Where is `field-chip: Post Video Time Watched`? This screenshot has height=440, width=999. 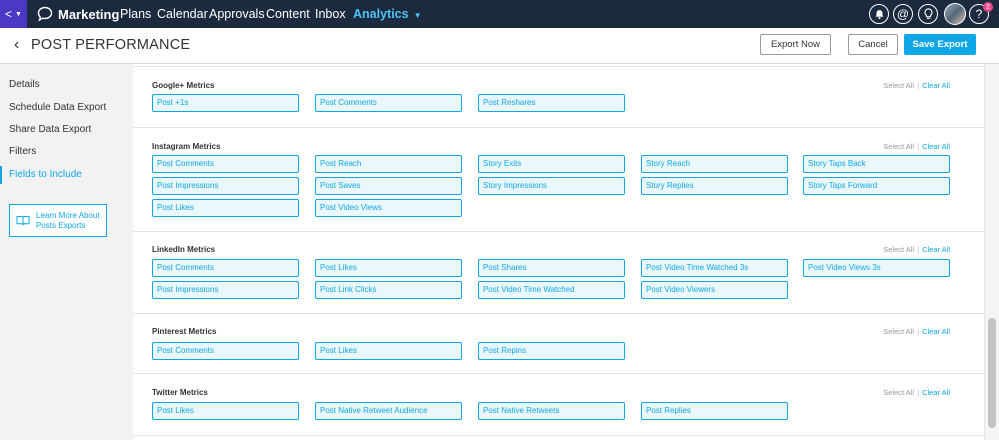
field-chip: Post Video Time Watched is located at coordinates (551, 290).